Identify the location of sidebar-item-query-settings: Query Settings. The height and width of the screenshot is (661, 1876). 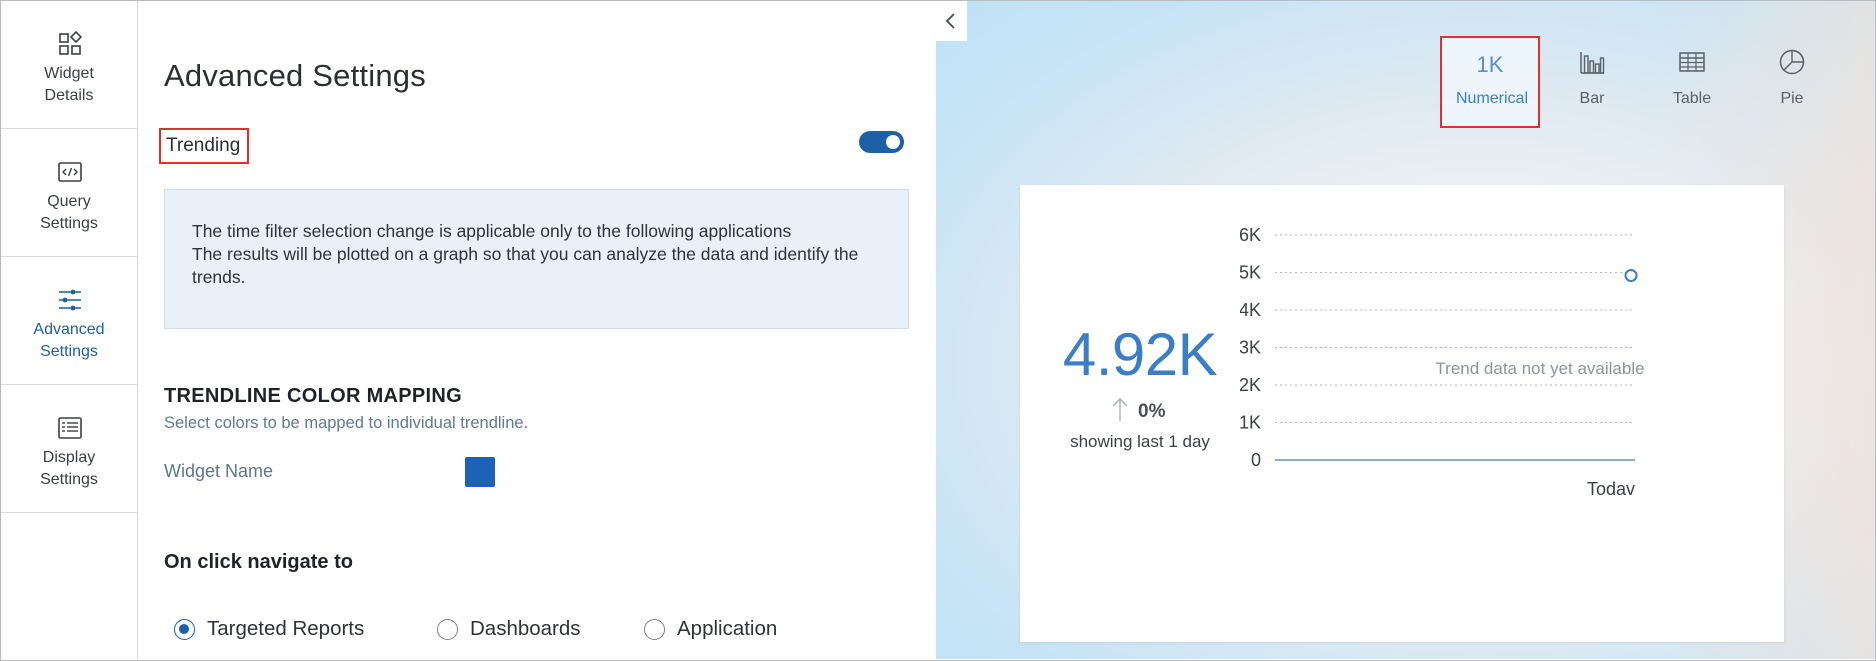
(69, 193).